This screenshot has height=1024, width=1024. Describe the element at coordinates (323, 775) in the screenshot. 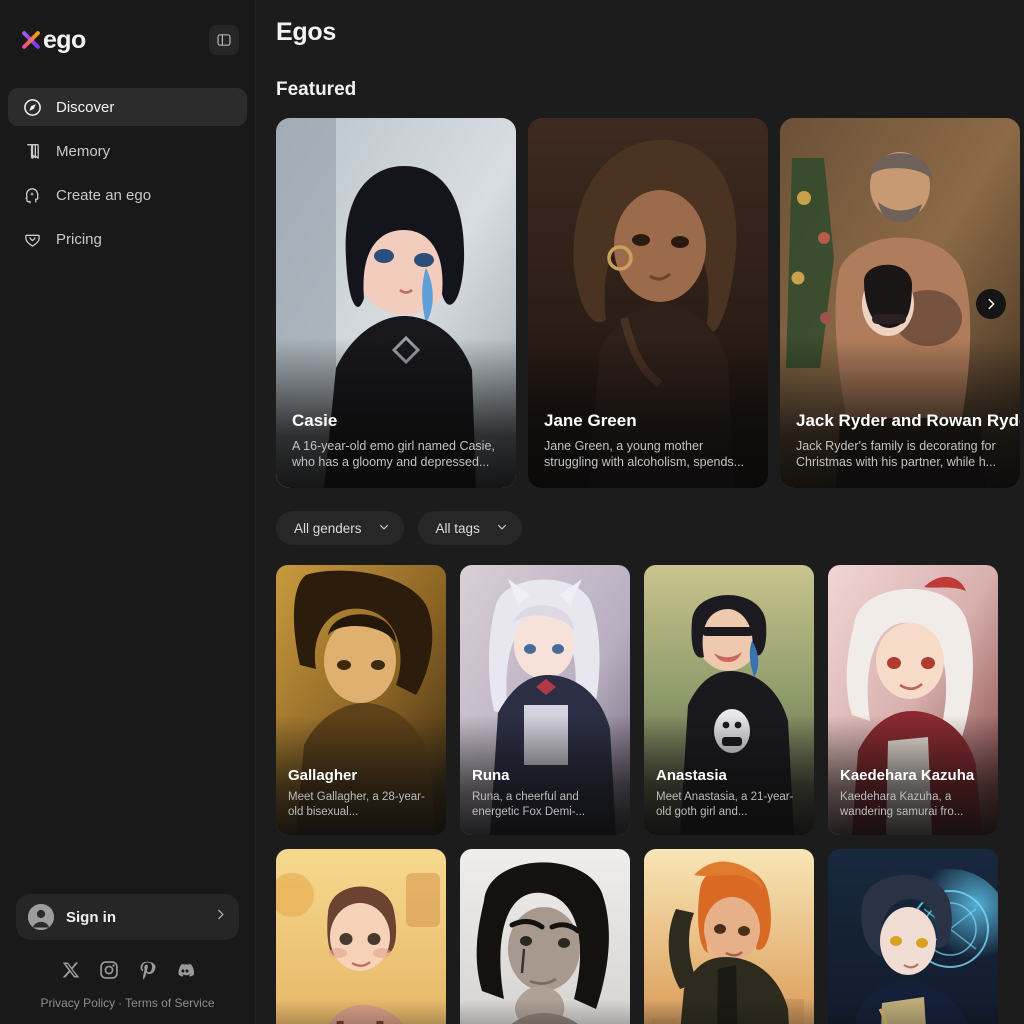

I see `ego-card-name: Gallagher` at that location.